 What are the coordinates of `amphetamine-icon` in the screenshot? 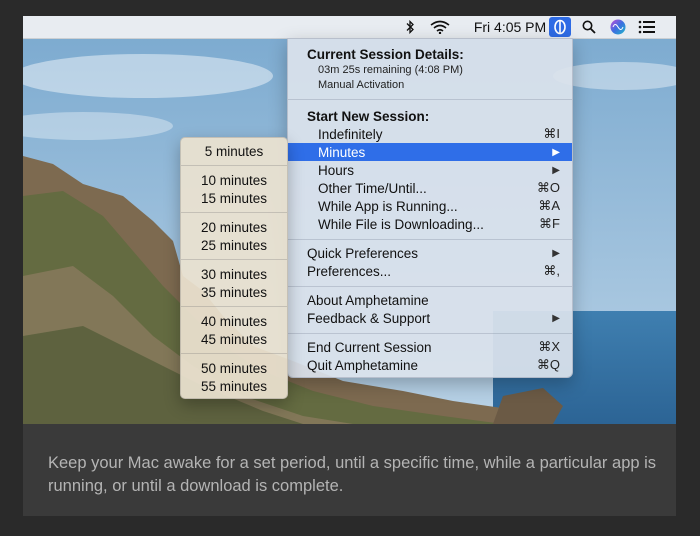 It's located at (560, 27).